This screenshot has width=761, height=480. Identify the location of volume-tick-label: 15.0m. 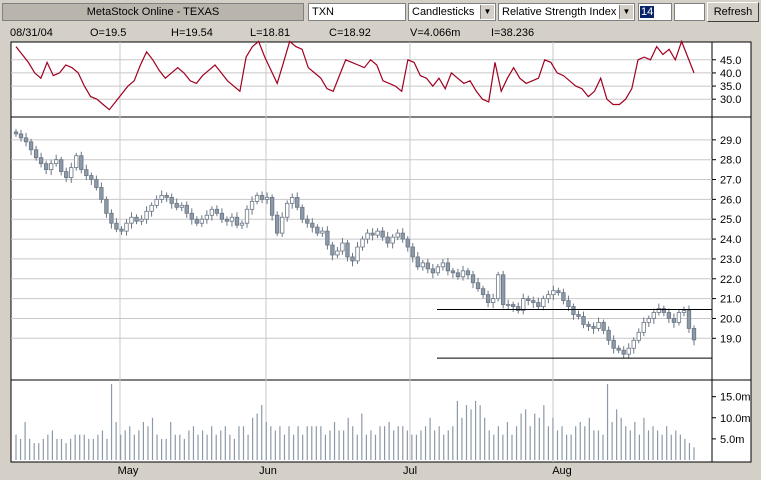
(735, 398).